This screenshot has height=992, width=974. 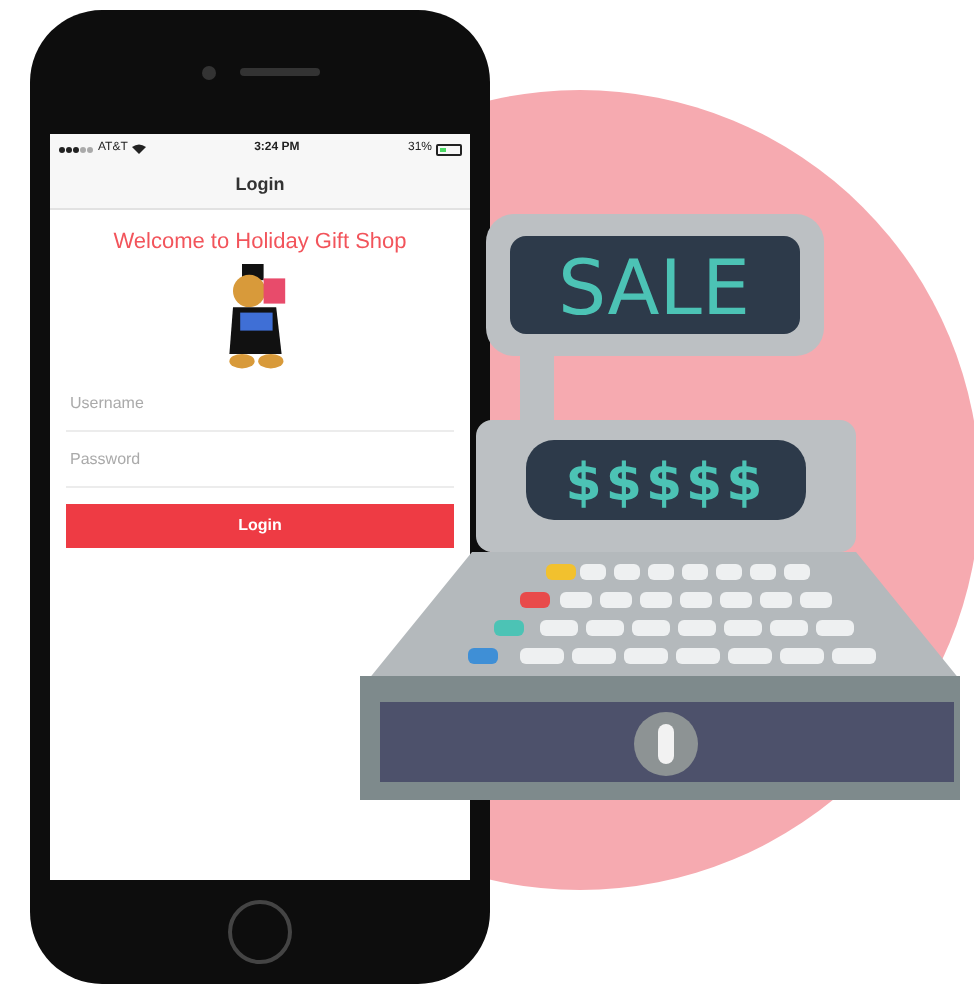 I want to click on welcome-heading: Welcome to Holiday Gift Shop, so click(x=260, y=243).